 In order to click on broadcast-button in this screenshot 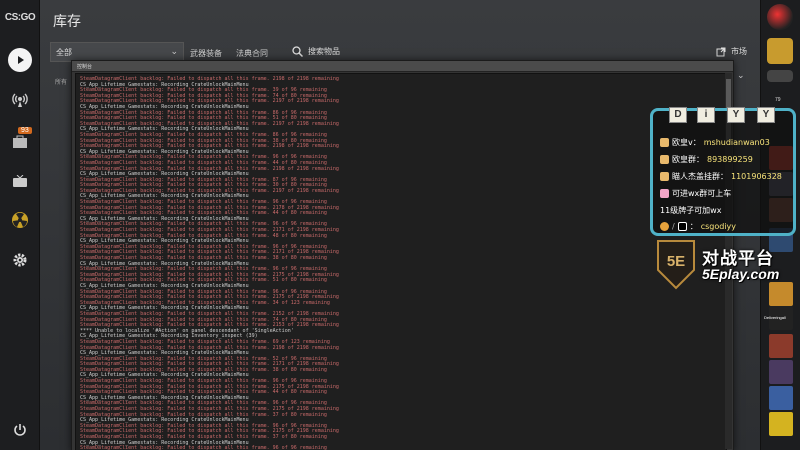, I will do `click(20, 100)`.